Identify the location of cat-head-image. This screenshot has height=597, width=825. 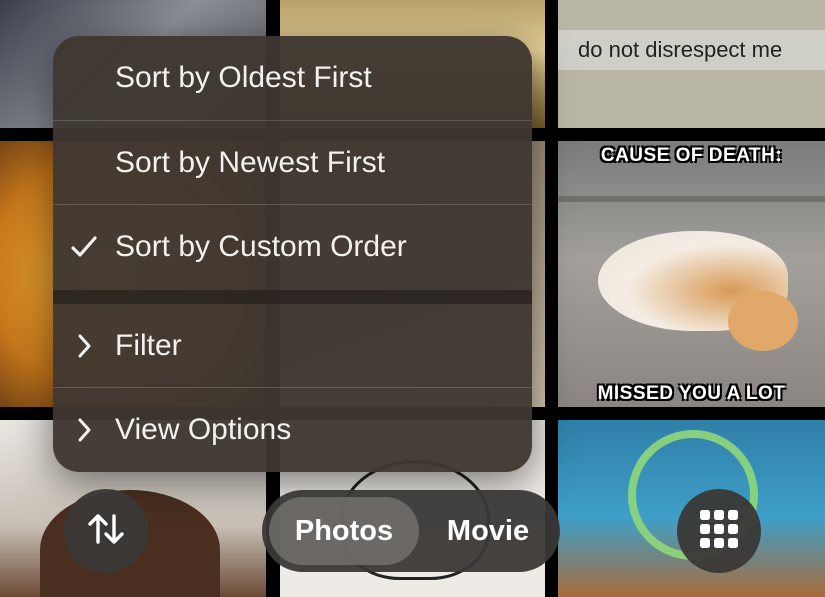
(763, 321).